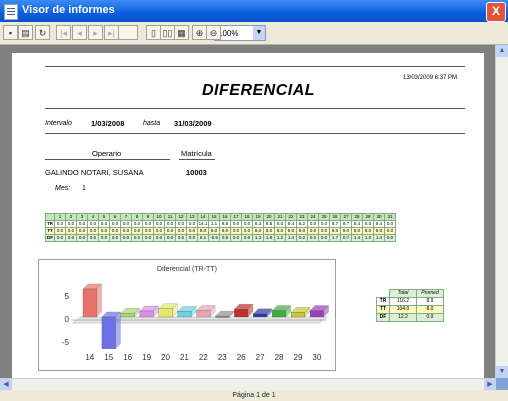 The width and height of the screenshot is (508, 401). What do you see at coordinates (236, 217) in the screenshot?
I see `day-header: 17` at bounding box center [236, 217].